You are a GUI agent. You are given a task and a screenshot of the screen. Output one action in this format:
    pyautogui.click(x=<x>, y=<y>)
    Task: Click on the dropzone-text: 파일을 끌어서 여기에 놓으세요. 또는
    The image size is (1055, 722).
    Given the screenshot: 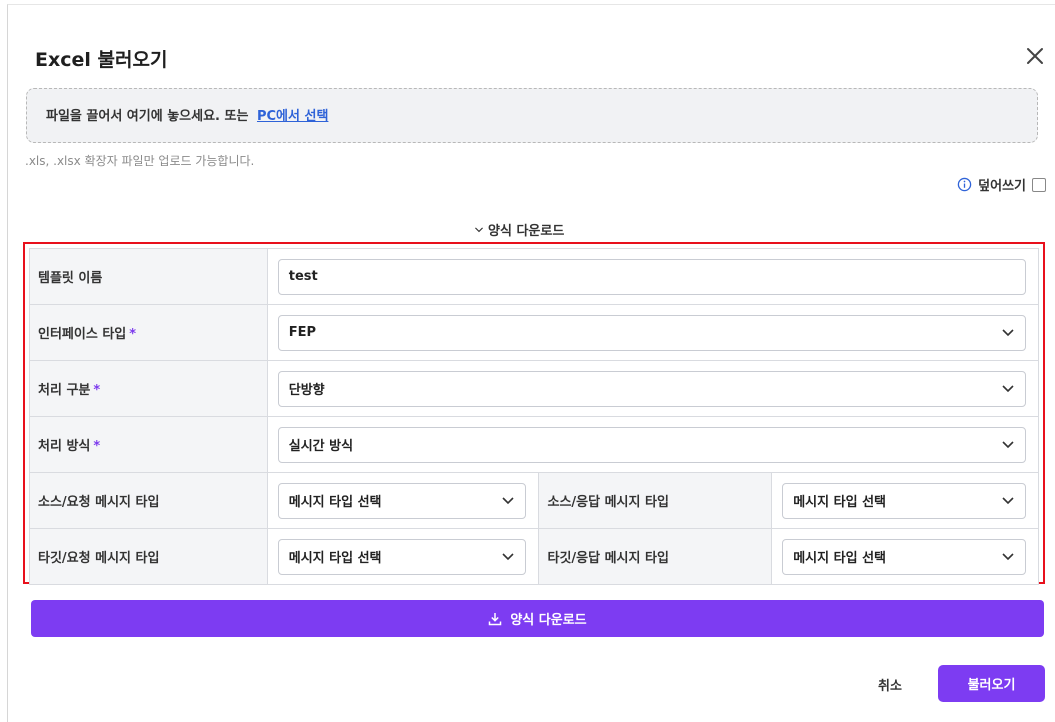 What is the action you would take?
    pyautogui.click(x=147, y=116)
    